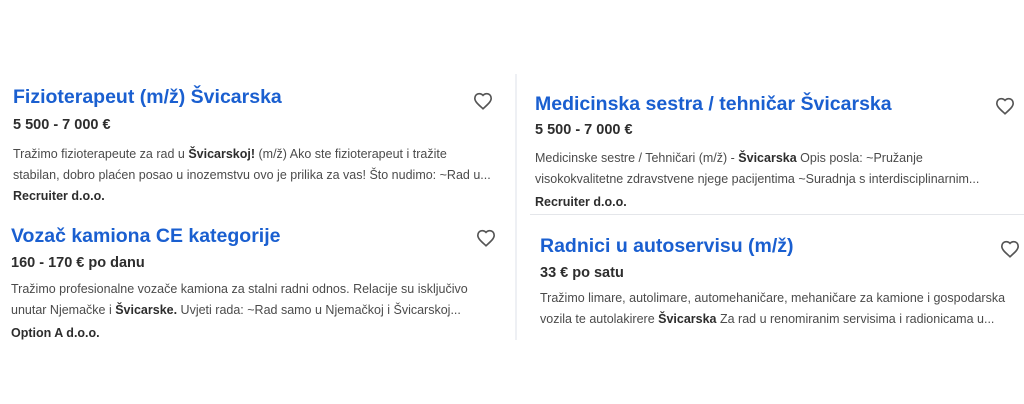 The image size is (1024, 404). I want to click on snippet-text: Opis posla: ~Pružanje, so click(859, 158).